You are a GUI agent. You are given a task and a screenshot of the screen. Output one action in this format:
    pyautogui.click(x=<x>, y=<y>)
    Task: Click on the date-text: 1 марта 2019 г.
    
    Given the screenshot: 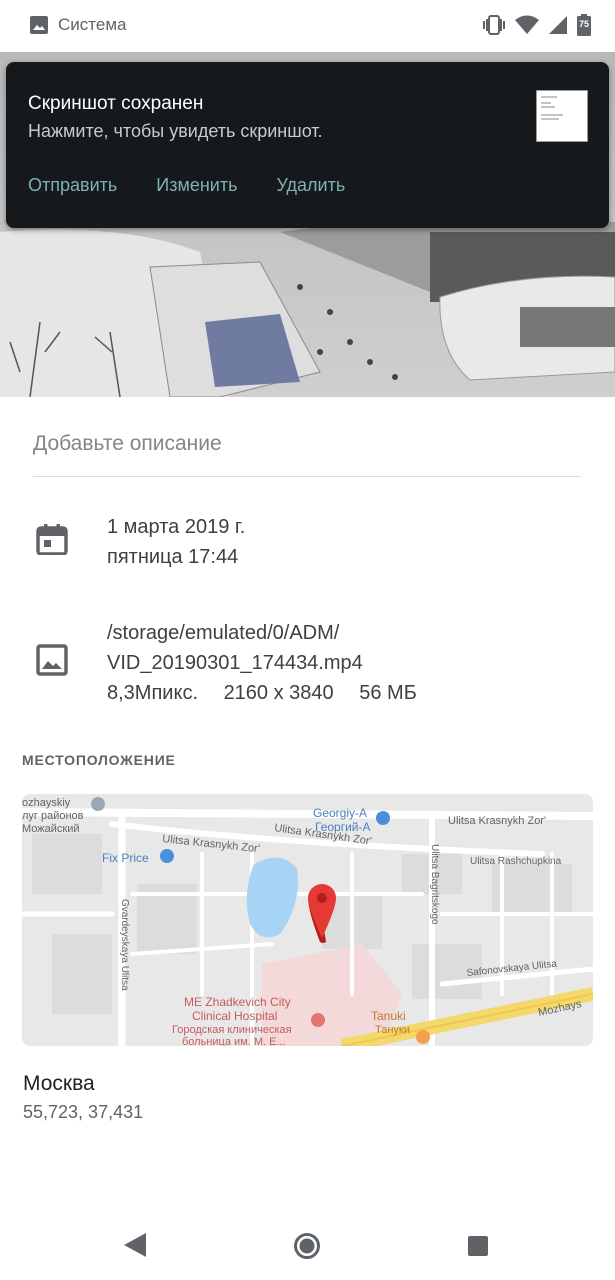 What is the action you would take?
    pyautogui.click(x=176, y=527)
    